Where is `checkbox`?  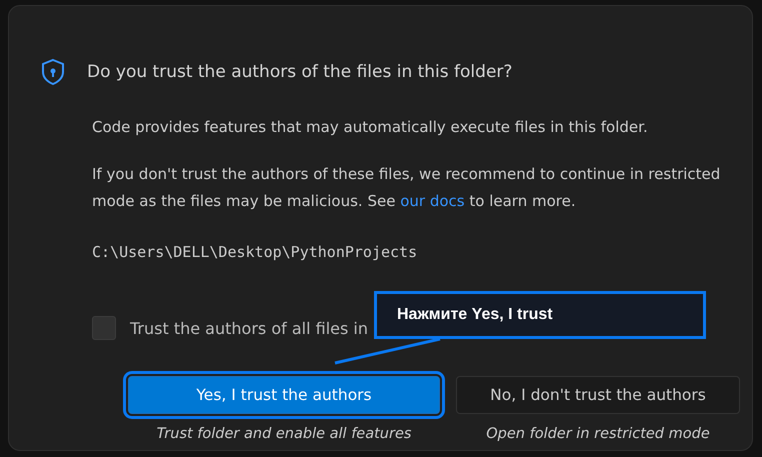 checkbox is located at coordinates (104, 328).